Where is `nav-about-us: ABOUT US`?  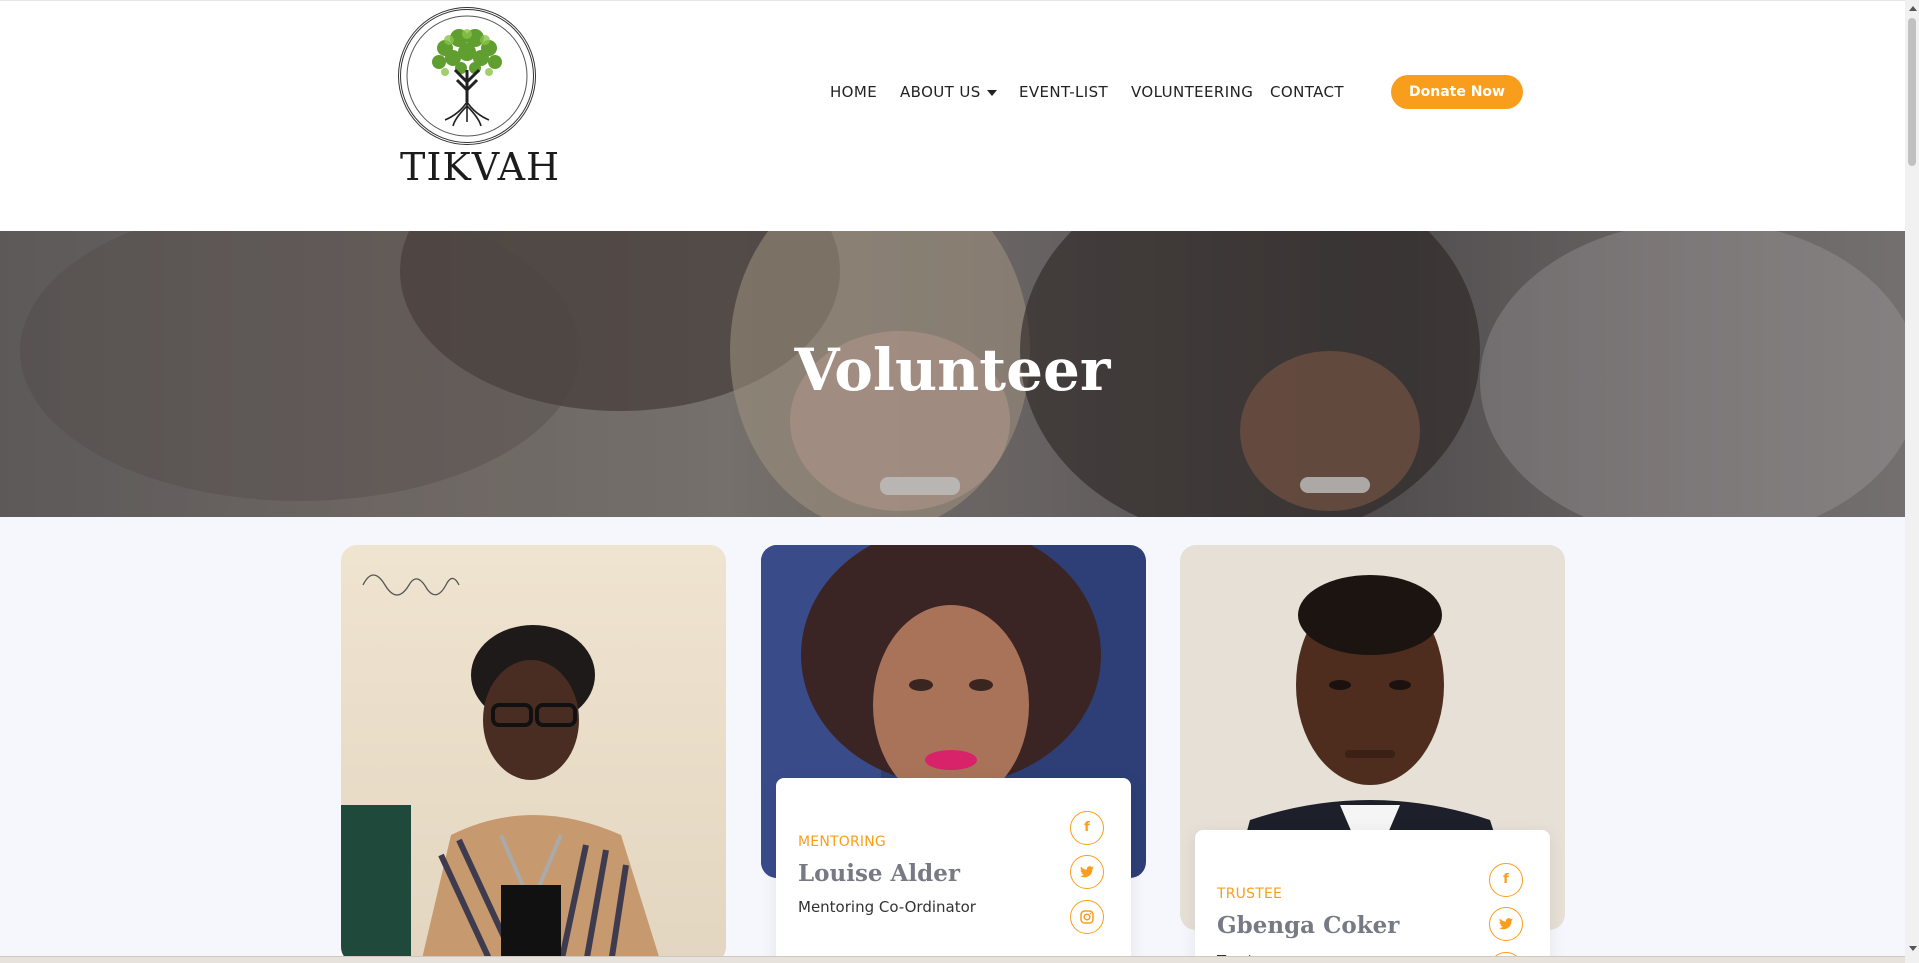 nav-about-us: ABOUT US is located at coordinates (948, 92).